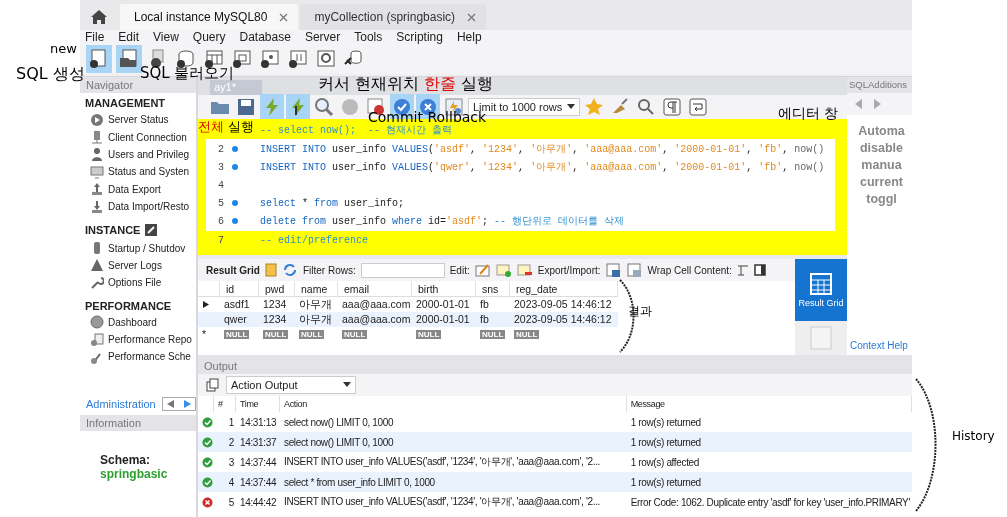 This screenshot has height=517, width=1007. Describe the element at coordinates (226, 126) in the screenshot. I see `handwritten-note: 전체 실행` at that location.